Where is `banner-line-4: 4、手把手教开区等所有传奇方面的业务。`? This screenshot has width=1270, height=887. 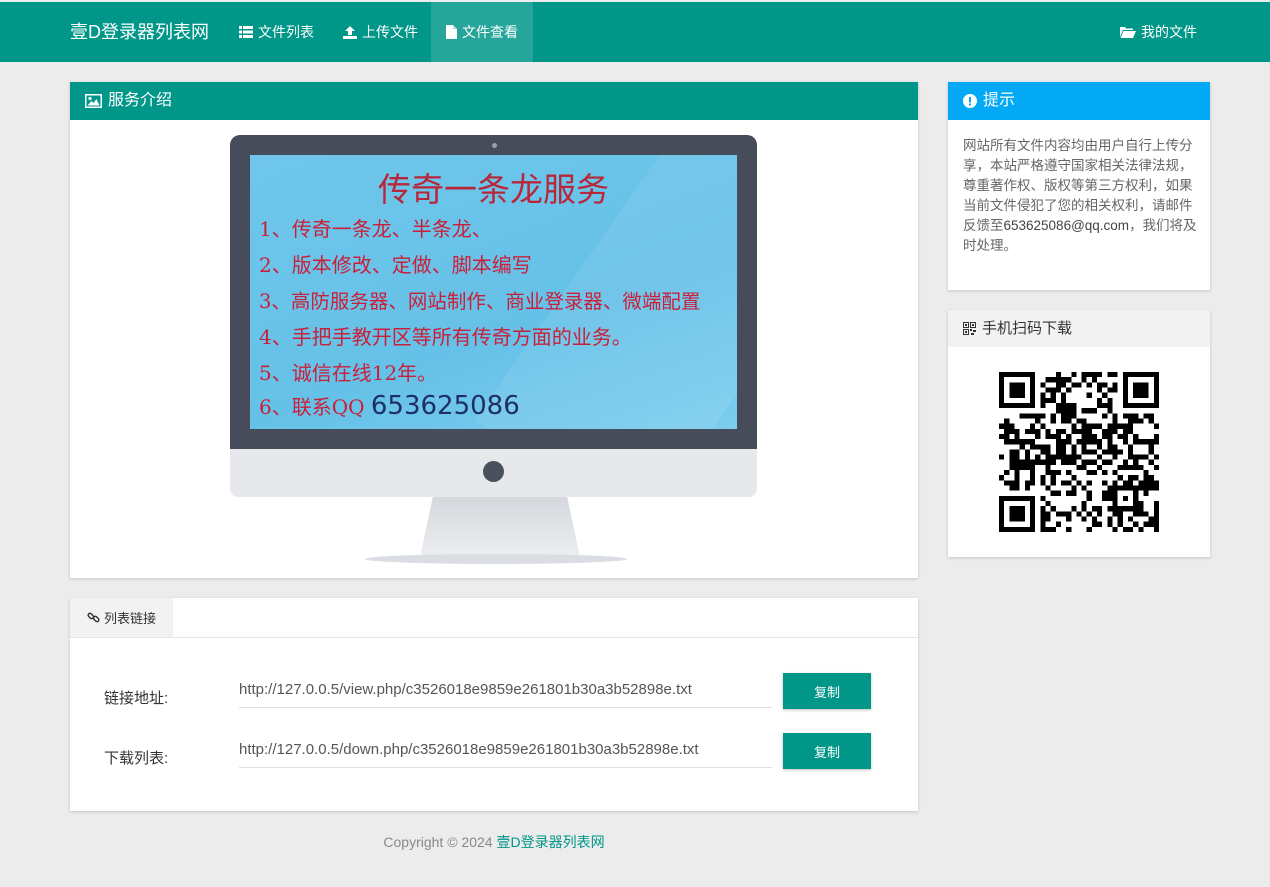 banner-line-4: 4、手把手教开区等所有传奇方面的业务。 is located at coordinates (445, 337).